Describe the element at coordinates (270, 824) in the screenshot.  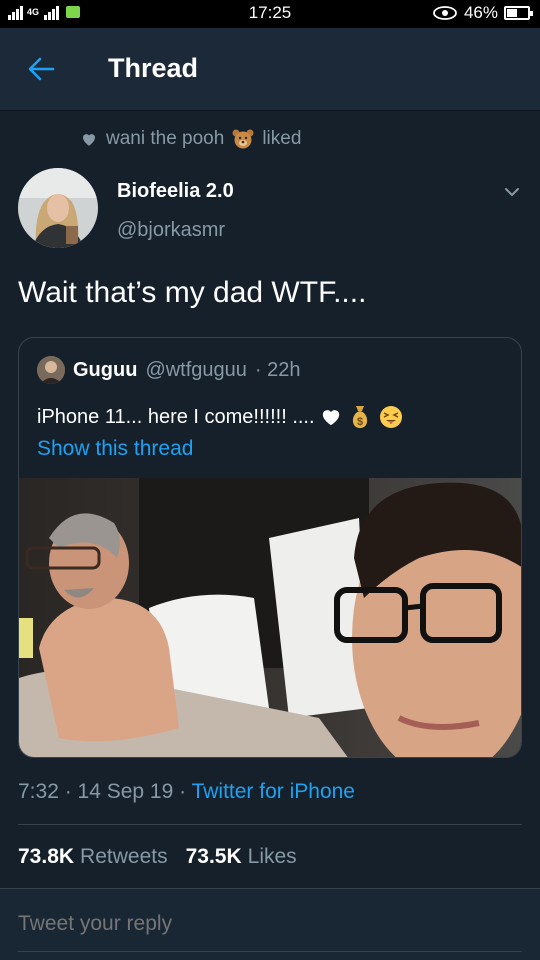
I see `divider` at that location.